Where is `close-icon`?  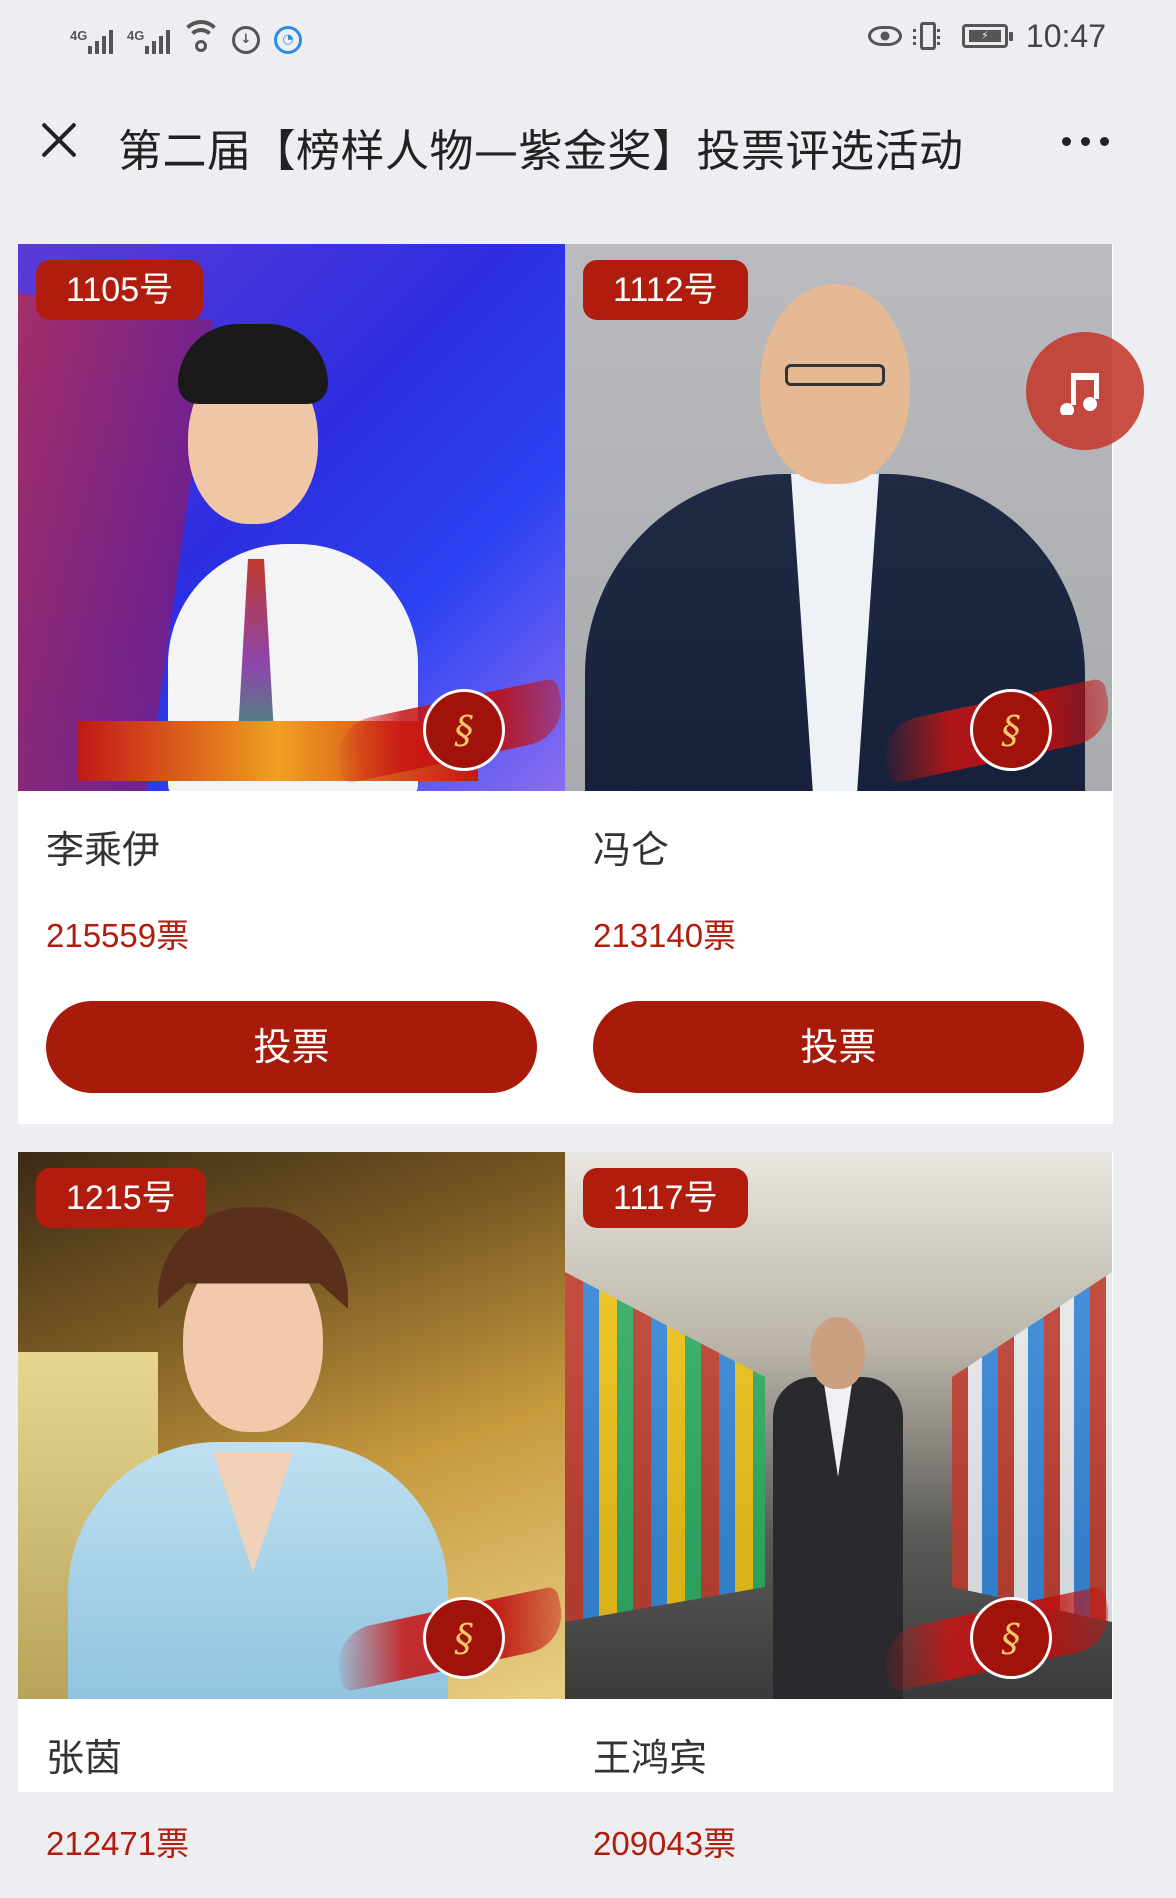
close-icon is located at coordinates (59, 140).